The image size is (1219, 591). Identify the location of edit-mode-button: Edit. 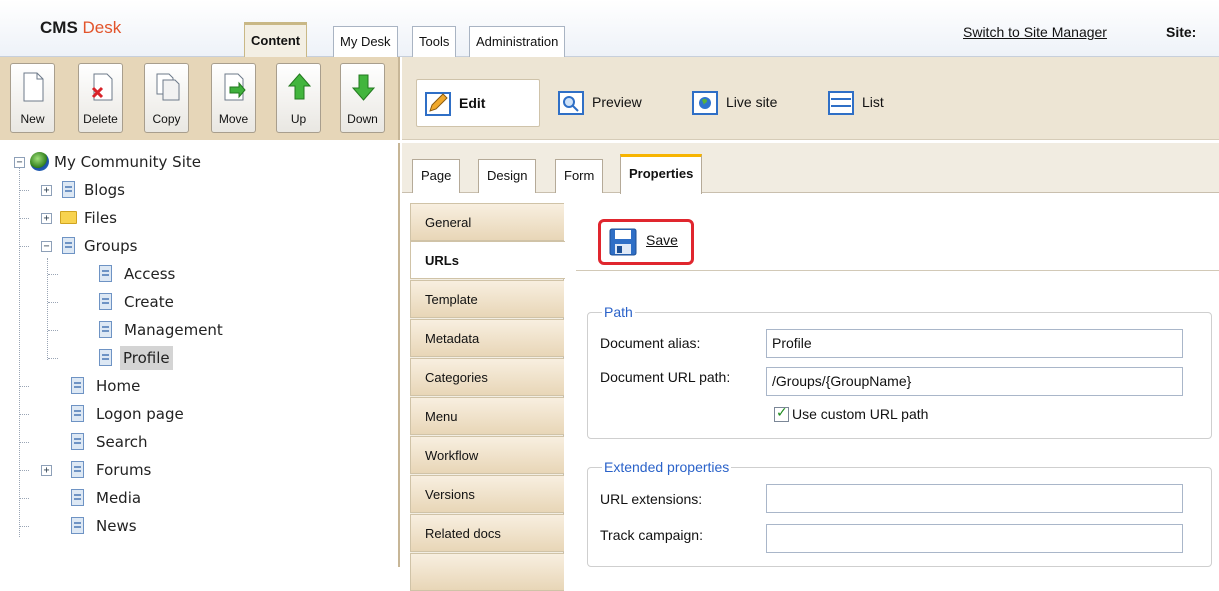
(478, 103).